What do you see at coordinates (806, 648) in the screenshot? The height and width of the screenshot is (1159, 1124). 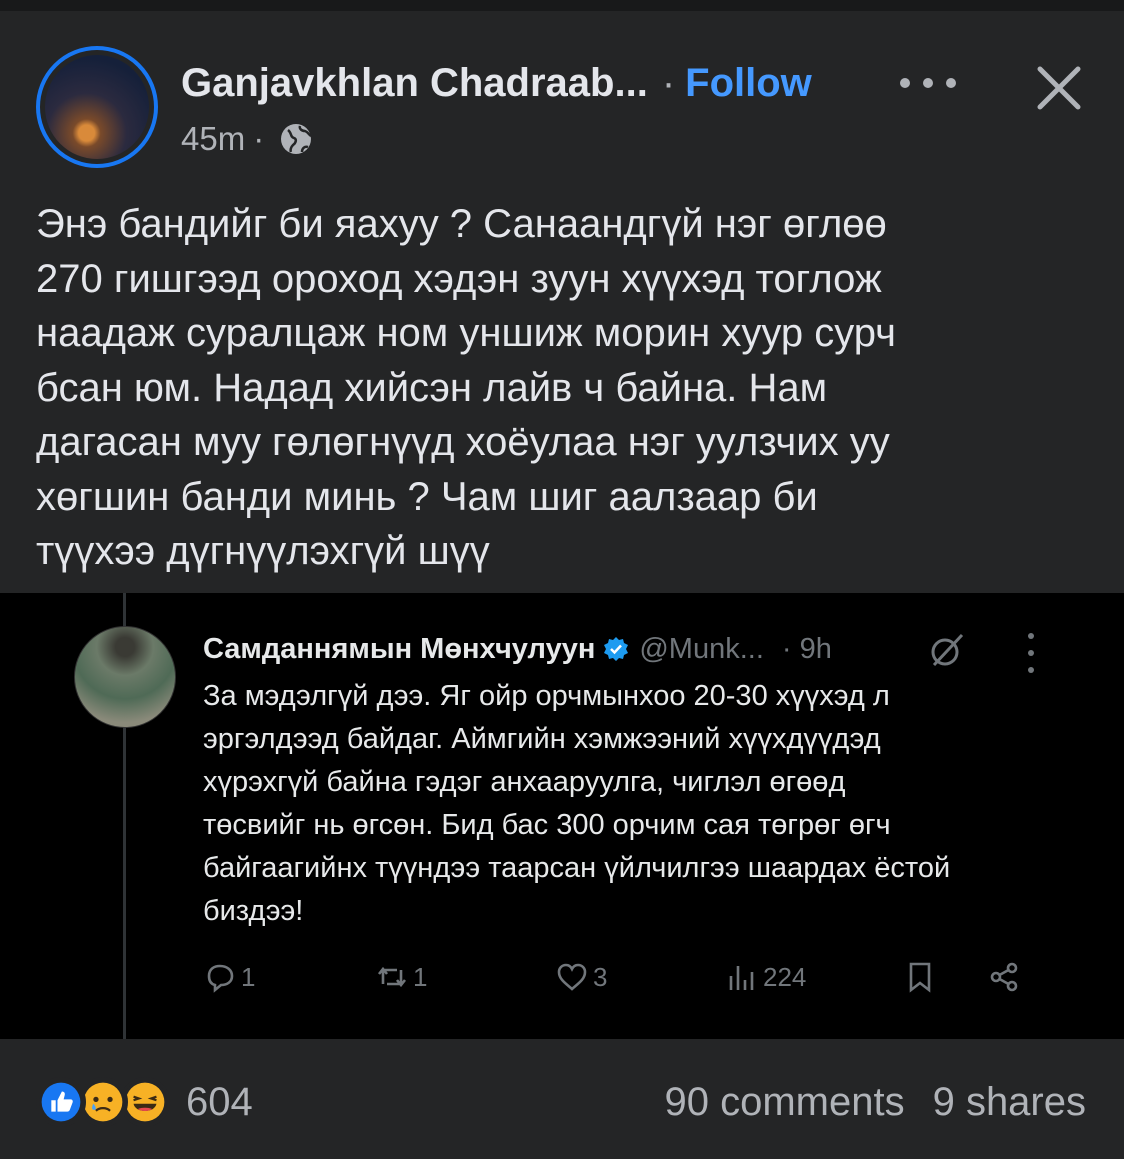 I see `embedded-time: · 9h` at bounding box center [806, 648].